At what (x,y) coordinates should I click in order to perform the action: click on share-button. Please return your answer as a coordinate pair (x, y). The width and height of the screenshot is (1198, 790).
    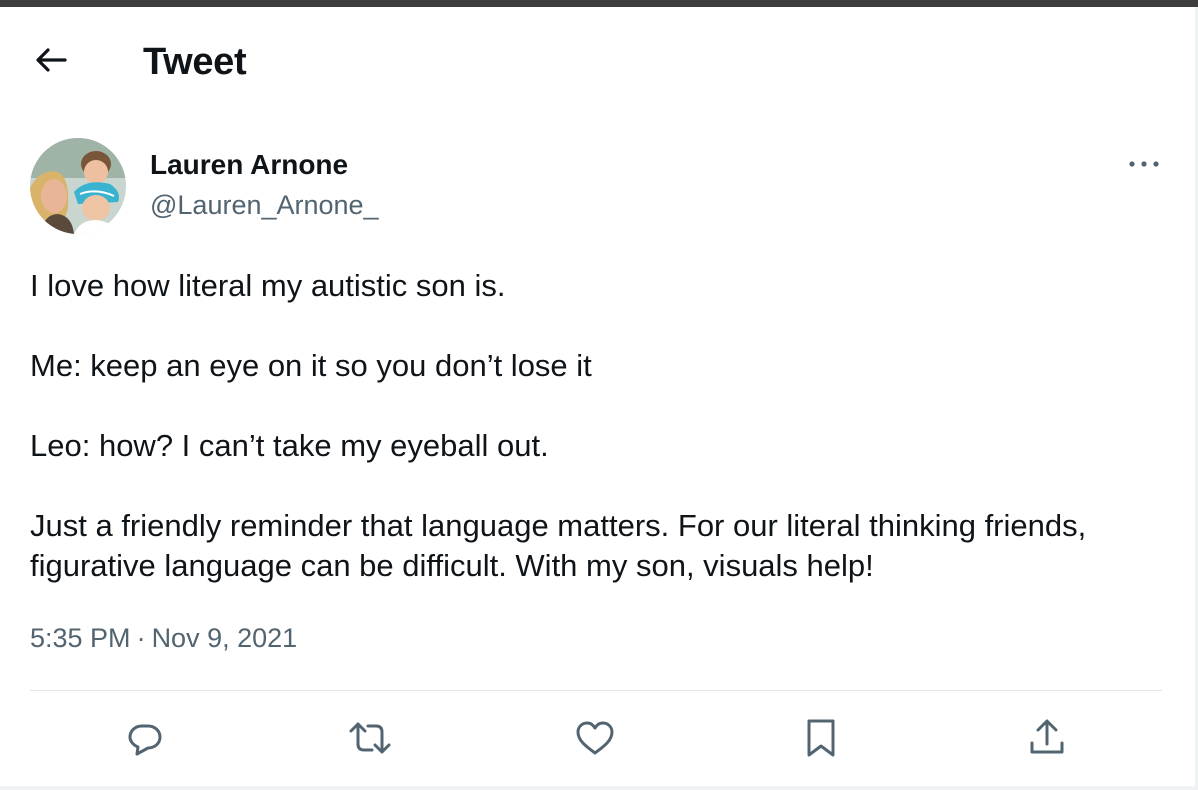
    Looking at the image, I should click on (1047, 740).